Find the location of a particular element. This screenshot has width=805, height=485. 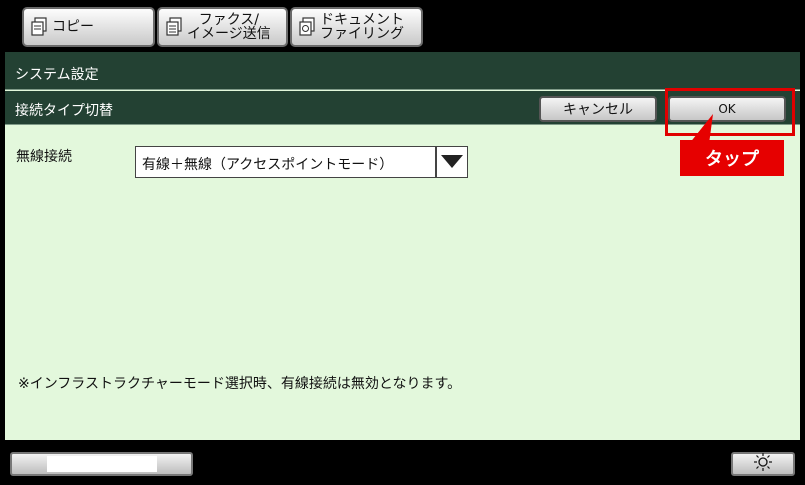

connection-type-select: 有線＋無線（アクセスポイントモード） is located at coordinates (301, 162).